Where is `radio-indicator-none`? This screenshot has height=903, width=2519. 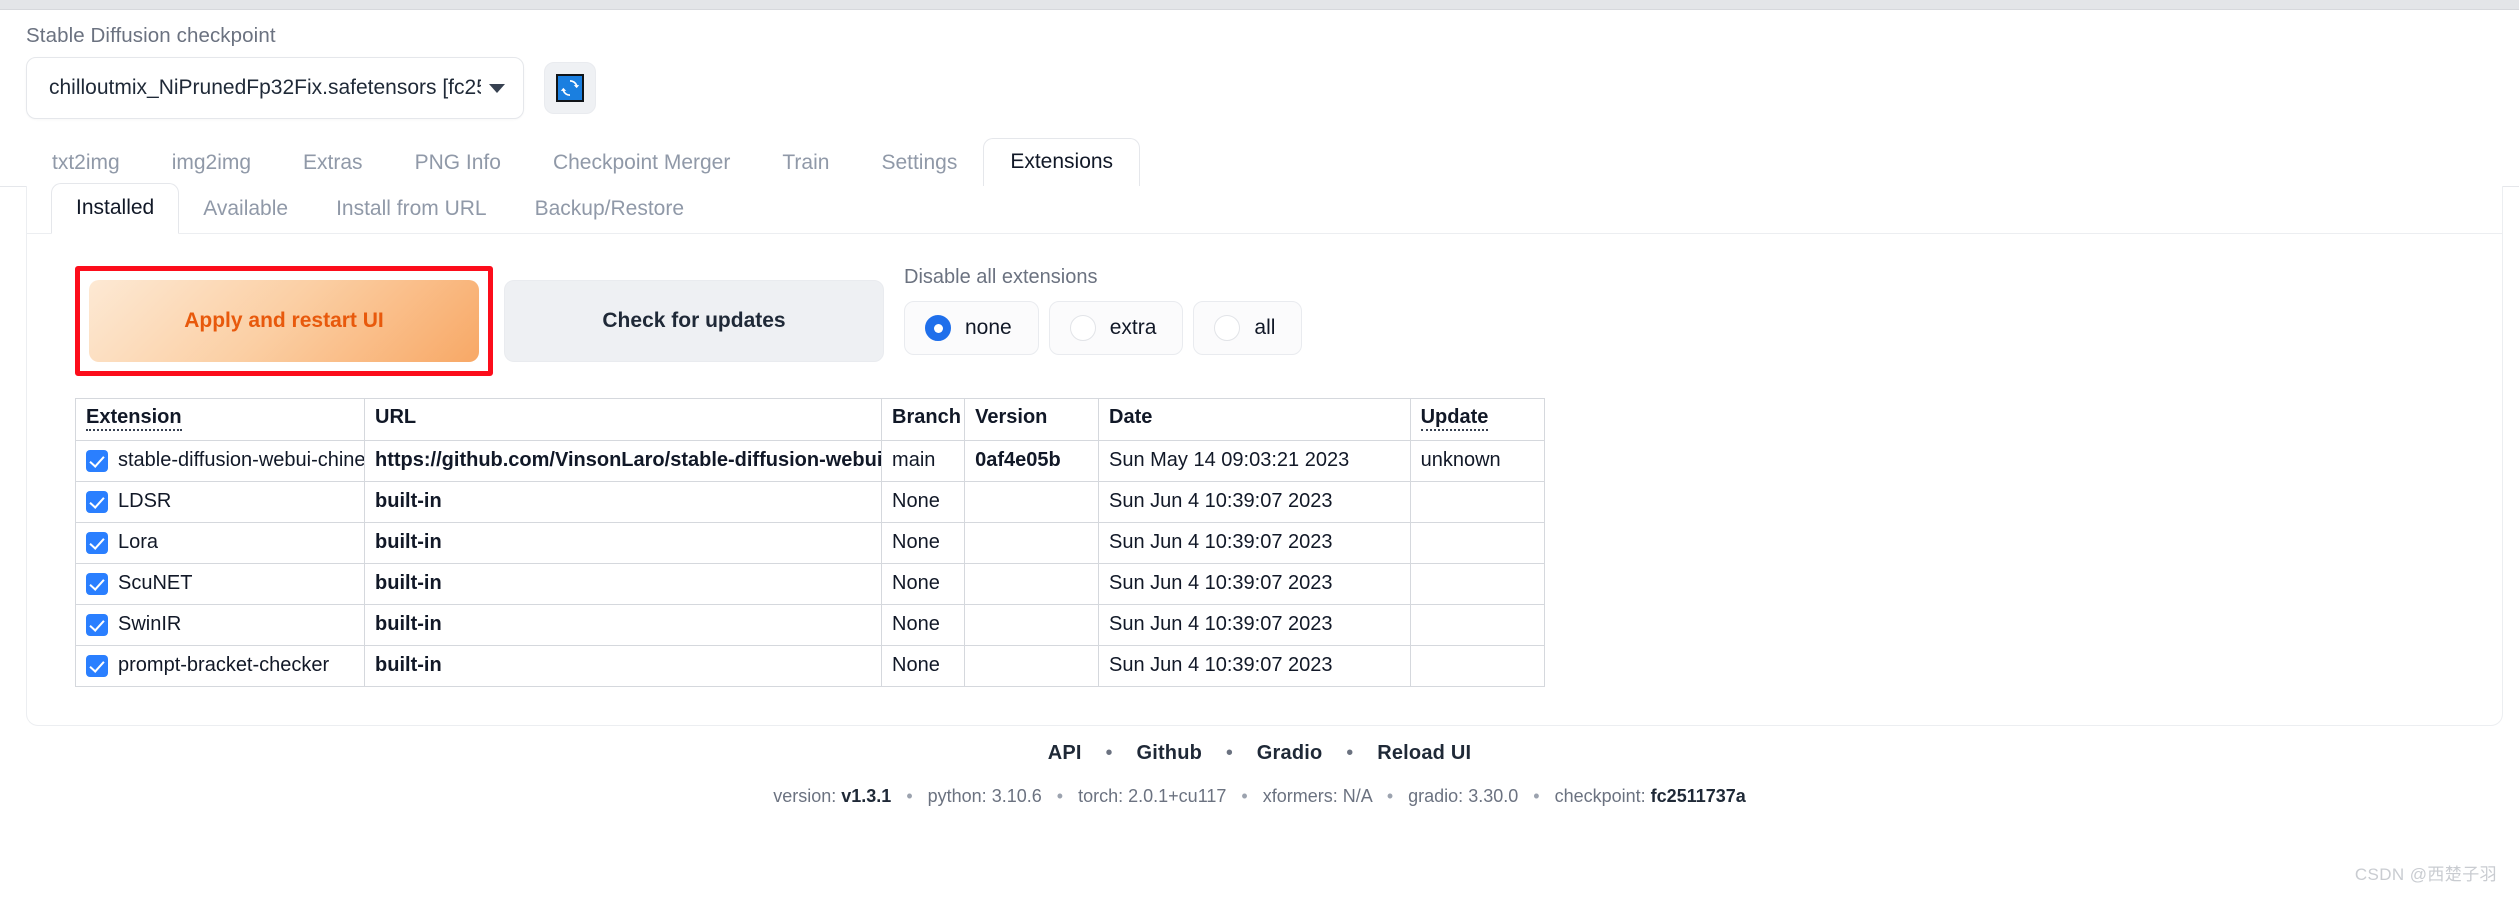 radio-indicator-none is located at coordinates (938, 328).